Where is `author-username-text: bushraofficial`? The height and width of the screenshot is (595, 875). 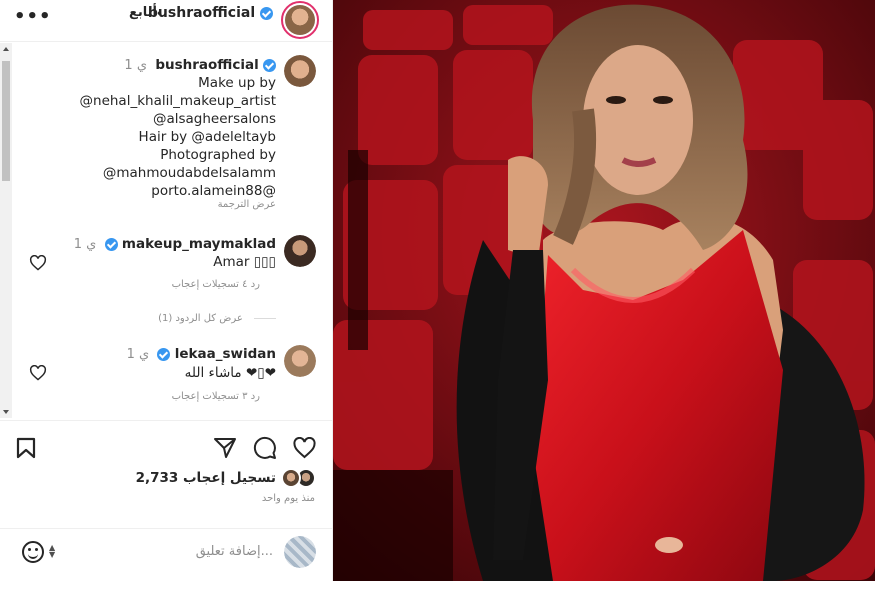 author-username-text: bushraofficial is located at coordinates (201, 13).